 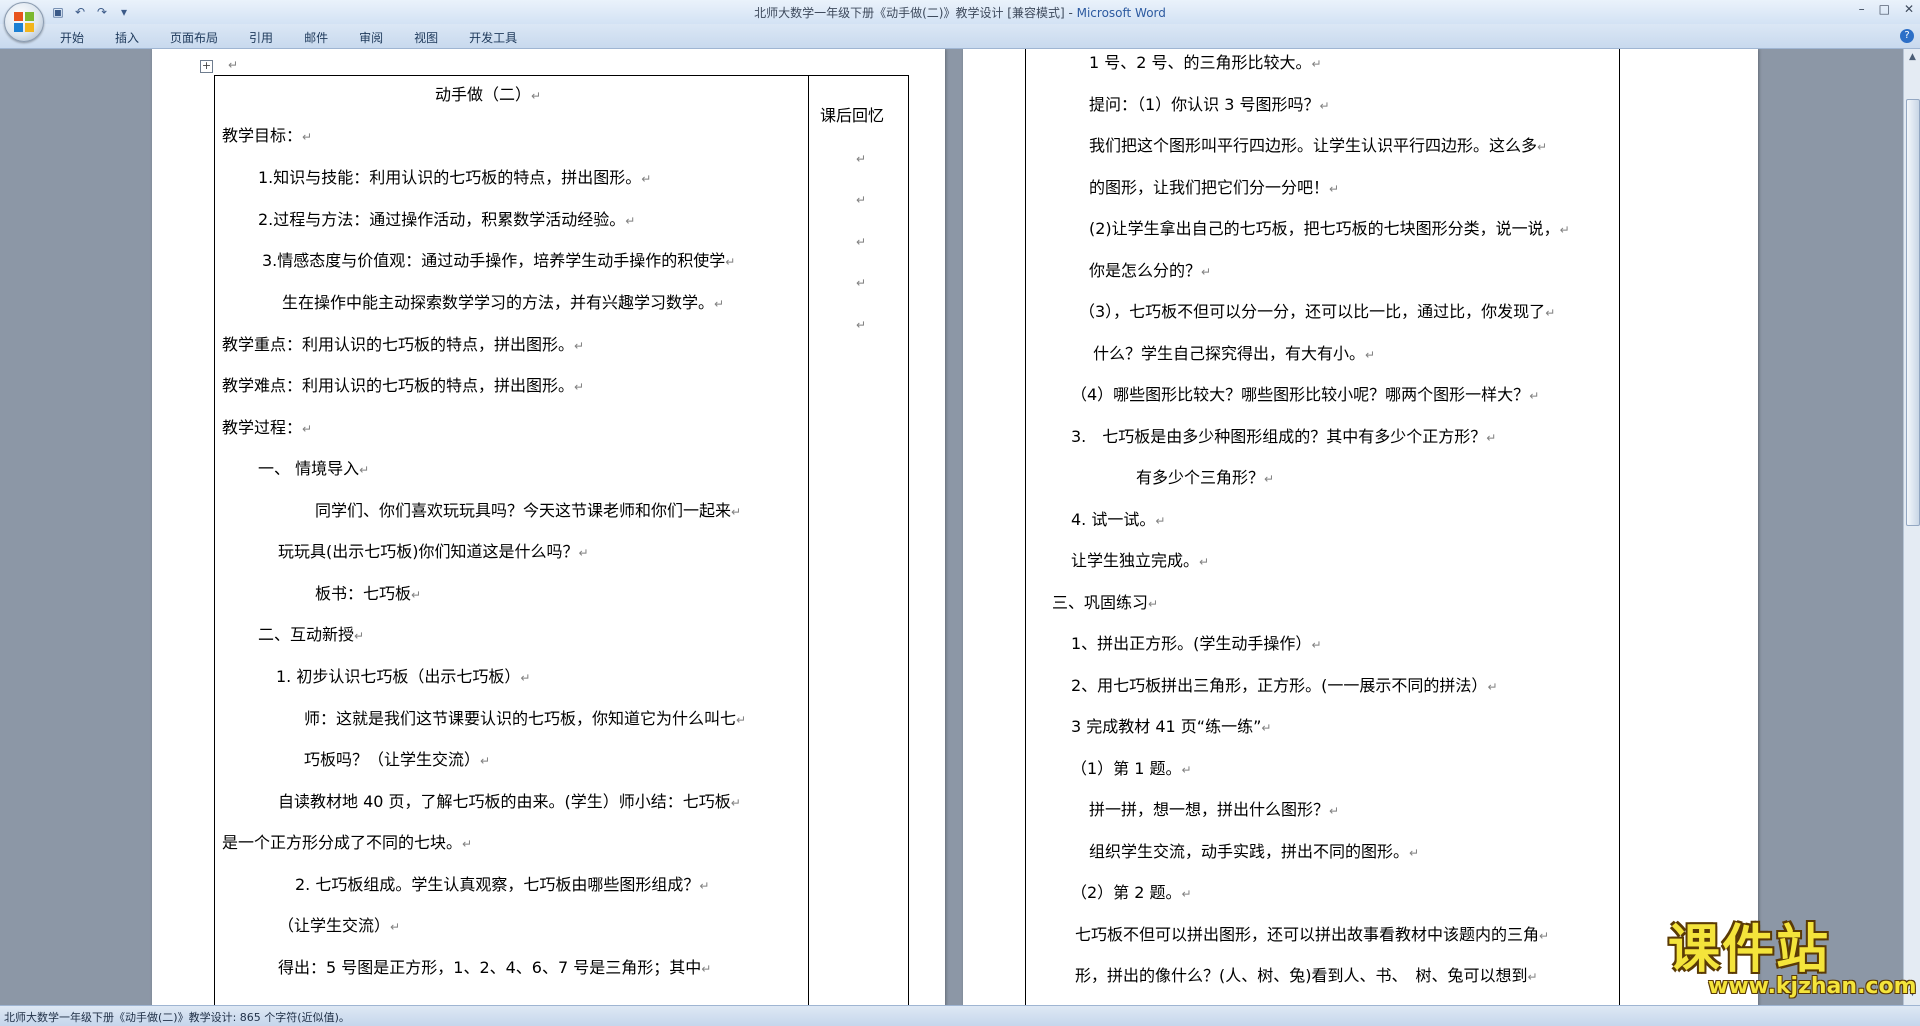 I want to click on tab-home: 开始, so click(x=72, y=37).